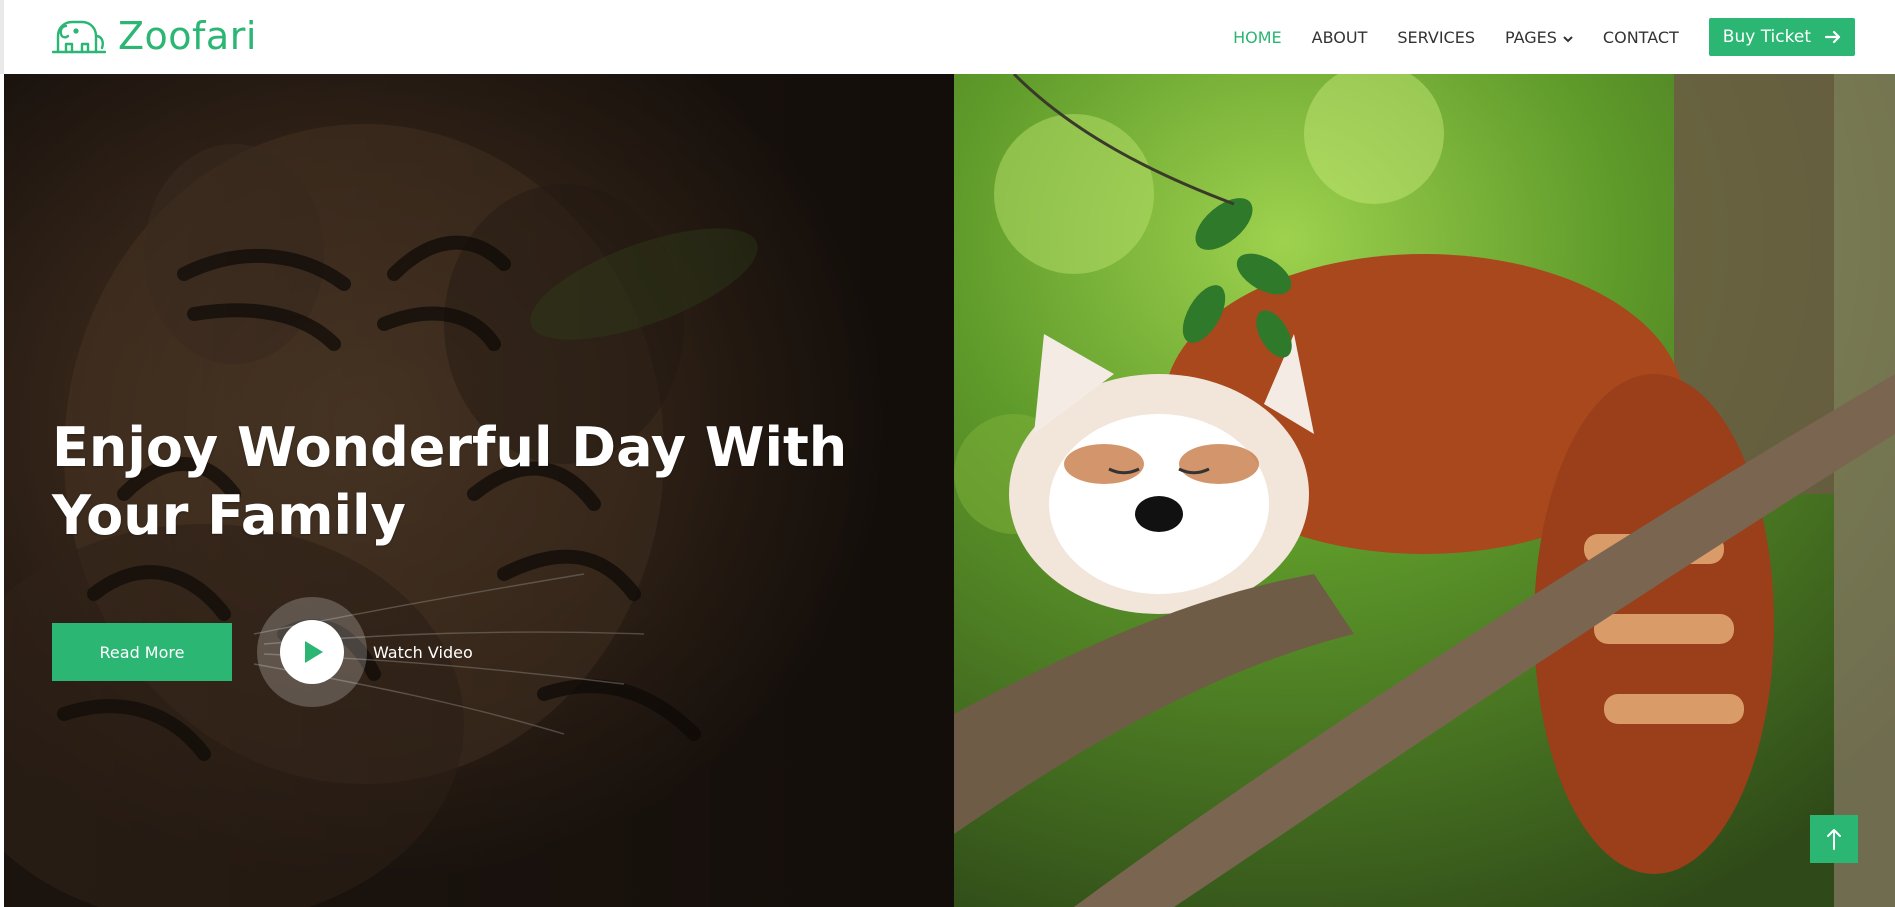 Image resolution: width=1895 pixels, height=907 pixels. Describe the element at coordinates (423, 652) in the screenshot. I see `watch-video-label: Watch Video` at that location.